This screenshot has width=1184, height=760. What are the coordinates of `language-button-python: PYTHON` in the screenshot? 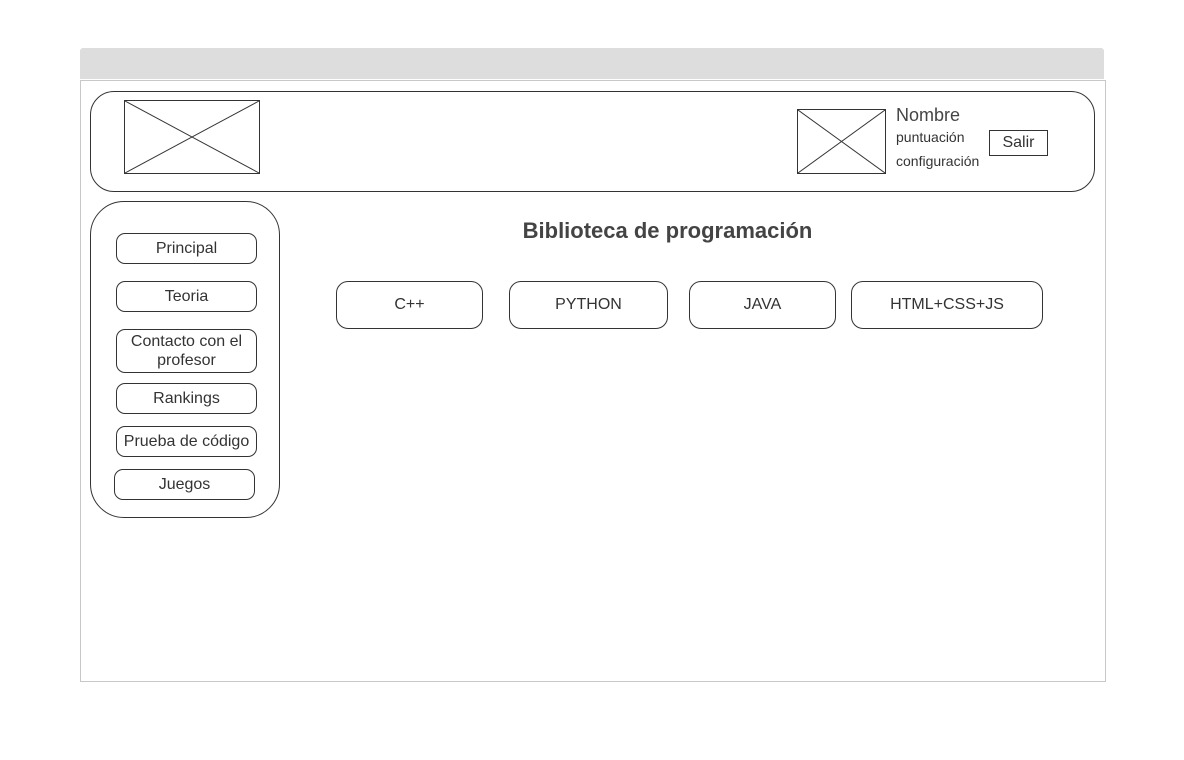 It's located at (588, 305).